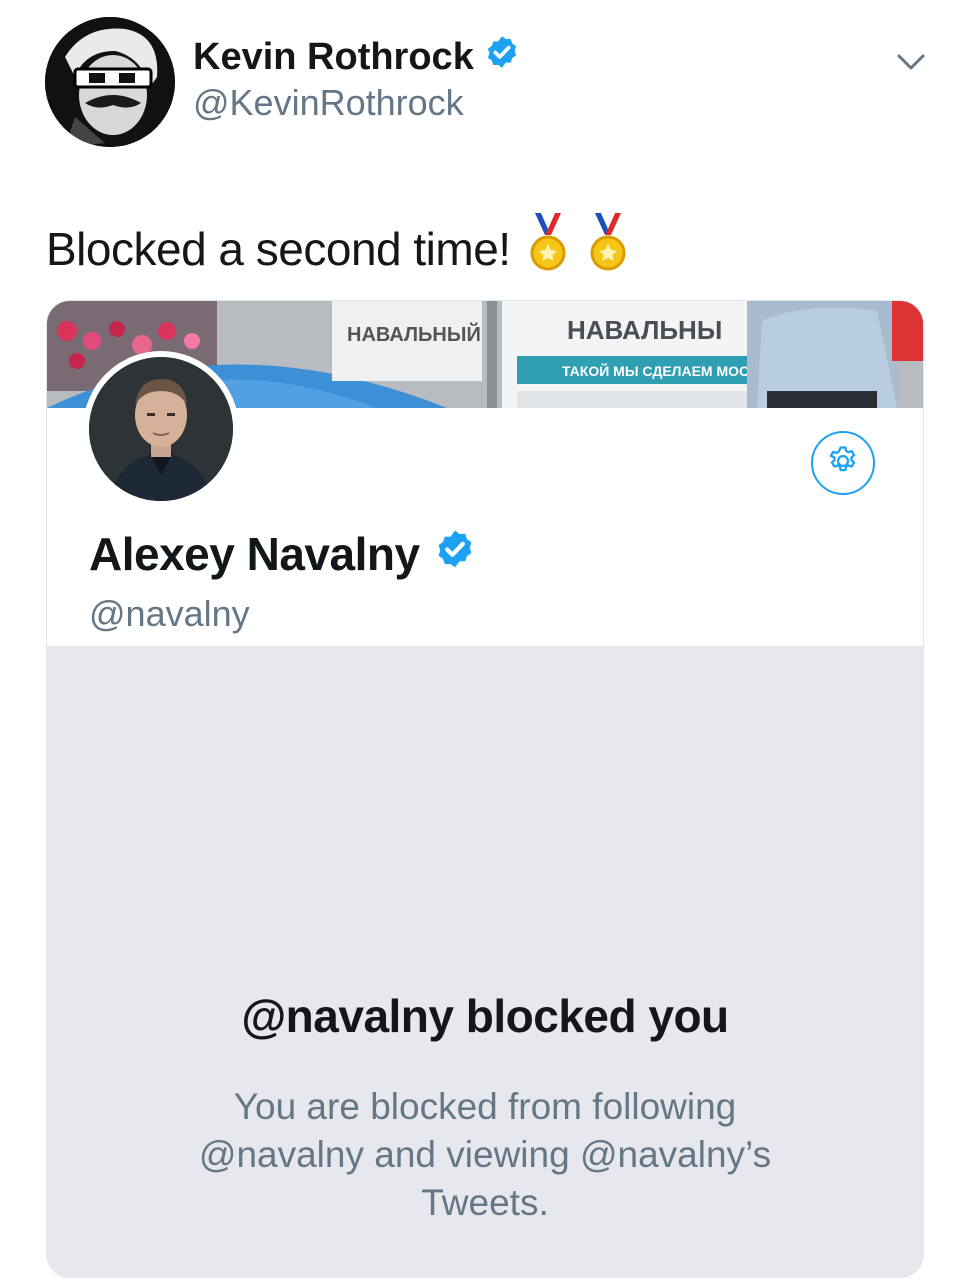  I want to click on gear-icon, so click(843, 463).